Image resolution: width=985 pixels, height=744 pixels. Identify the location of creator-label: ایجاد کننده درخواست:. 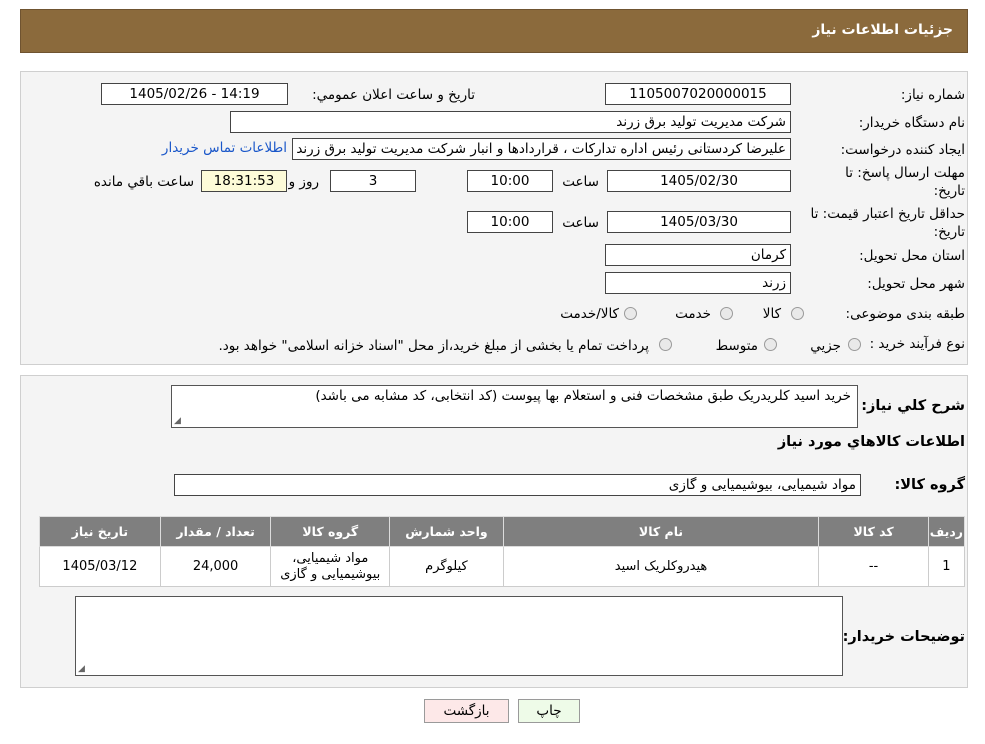
(902, 150).